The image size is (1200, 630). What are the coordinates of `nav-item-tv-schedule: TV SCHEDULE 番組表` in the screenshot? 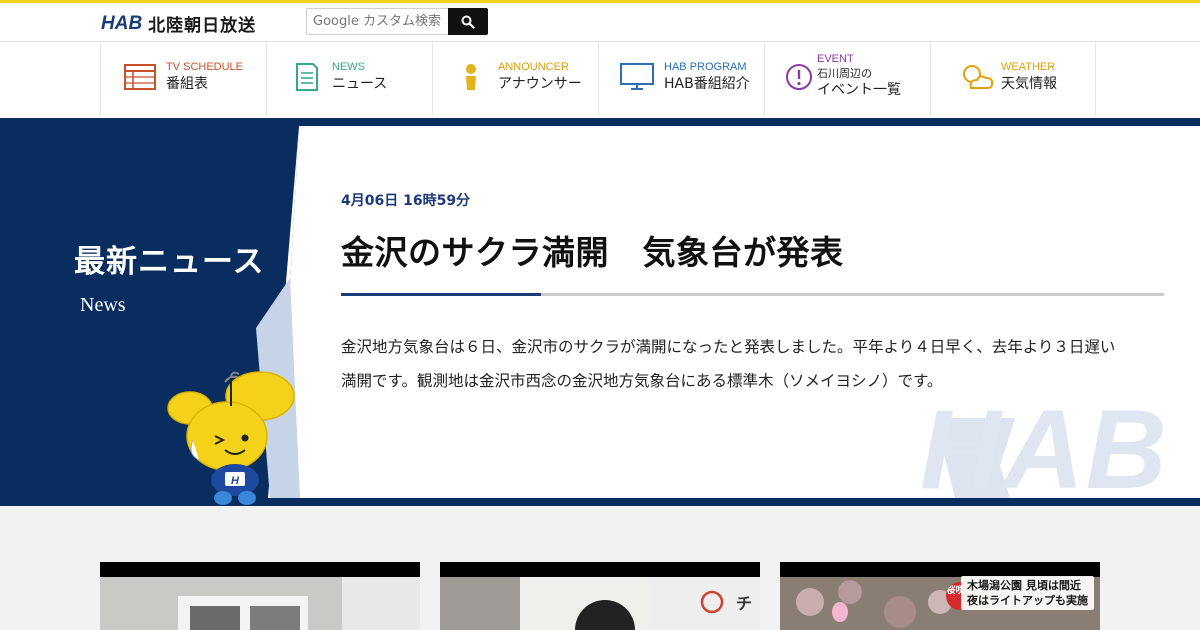 It's located at (183, 79).